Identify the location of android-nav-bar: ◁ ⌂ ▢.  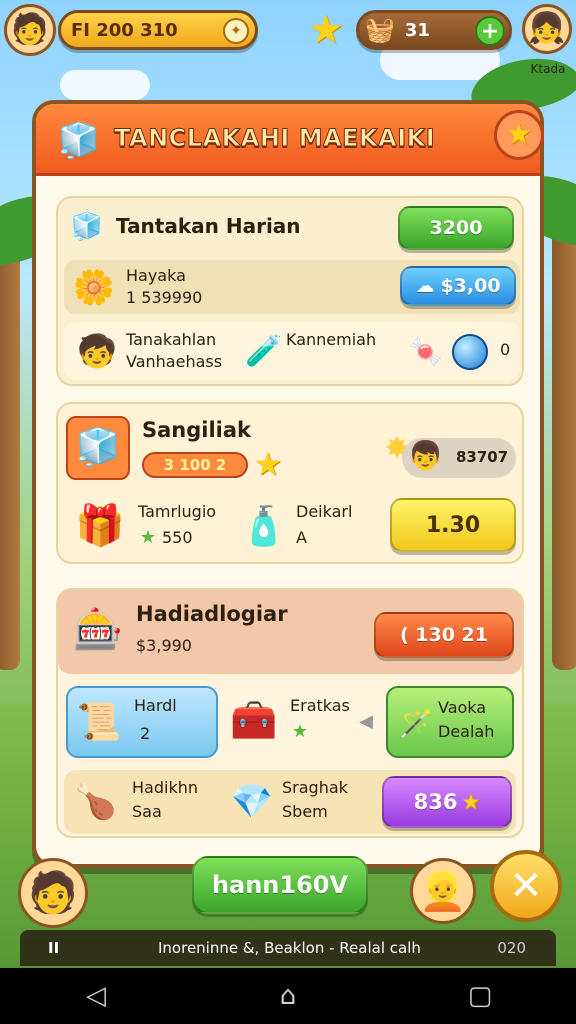
(288, 996).